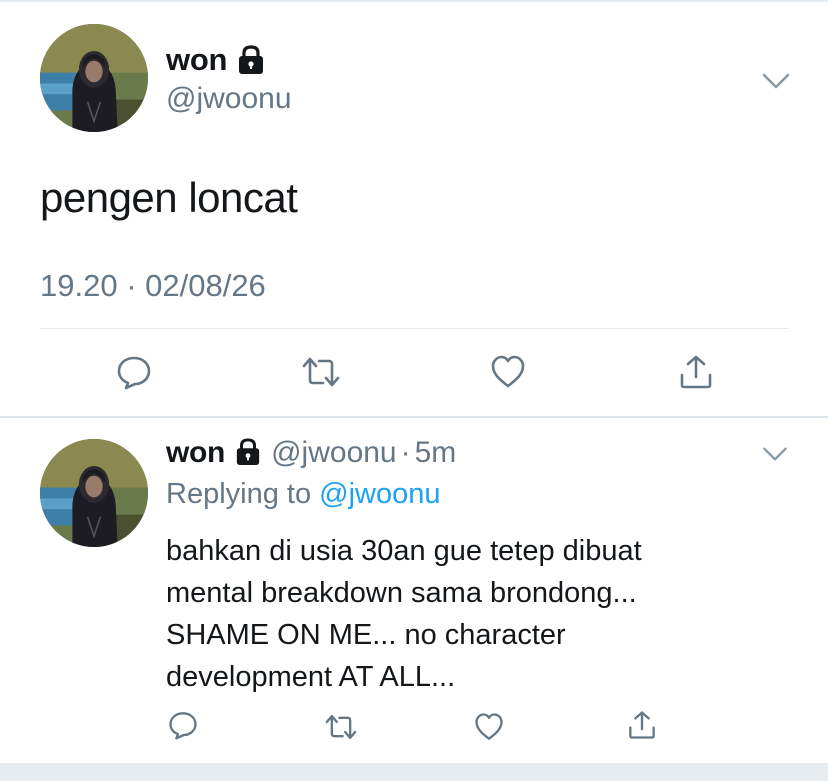 This screenshot has width=828, height=781. I want to click on reply-text-line: bahkan di usia 30an gue tetep dibuat, so click(404, 551).